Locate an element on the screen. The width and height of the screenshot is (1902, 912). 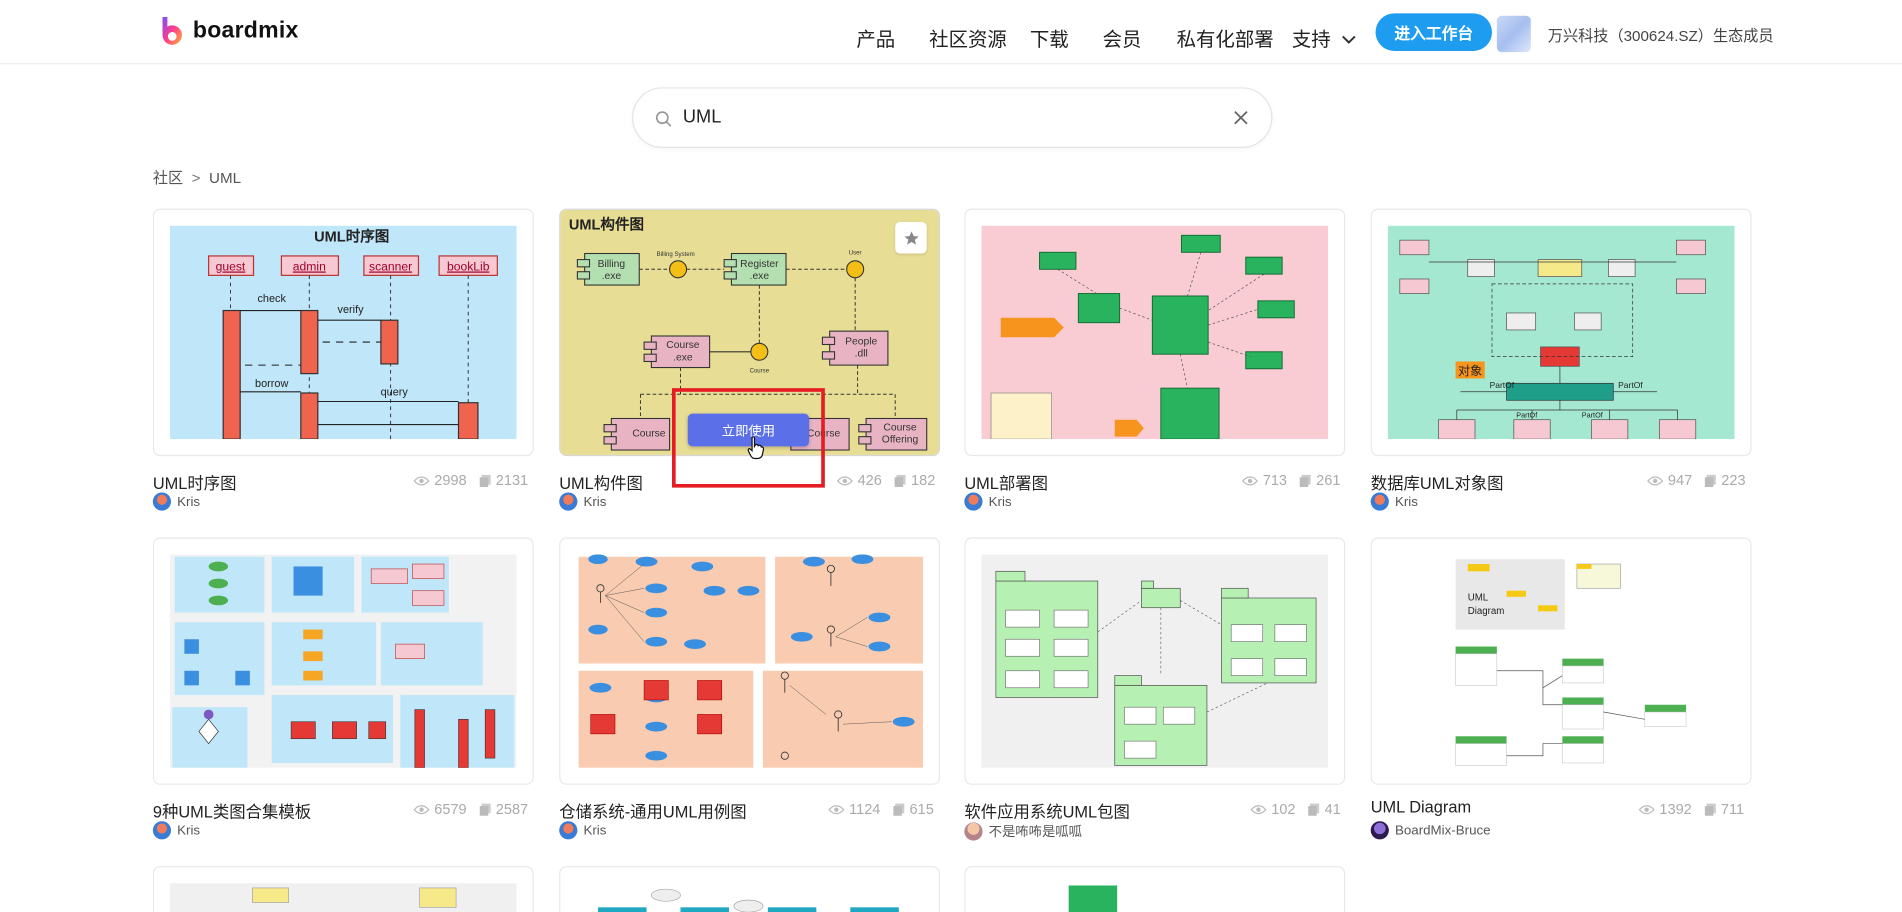
star-icon is located at coordinates (911, 237).